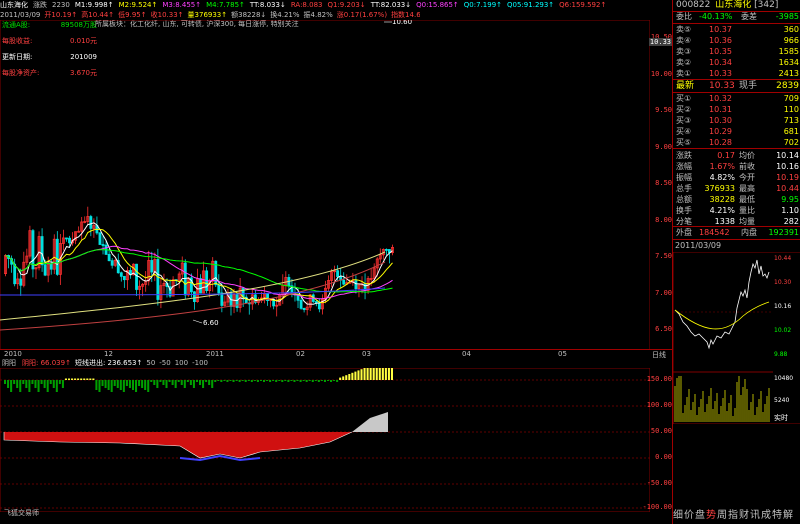  What do you see at coordinates (783, 232) in the screenshot?
I see `inner-value: 192391` at bounding box center [783, 232].